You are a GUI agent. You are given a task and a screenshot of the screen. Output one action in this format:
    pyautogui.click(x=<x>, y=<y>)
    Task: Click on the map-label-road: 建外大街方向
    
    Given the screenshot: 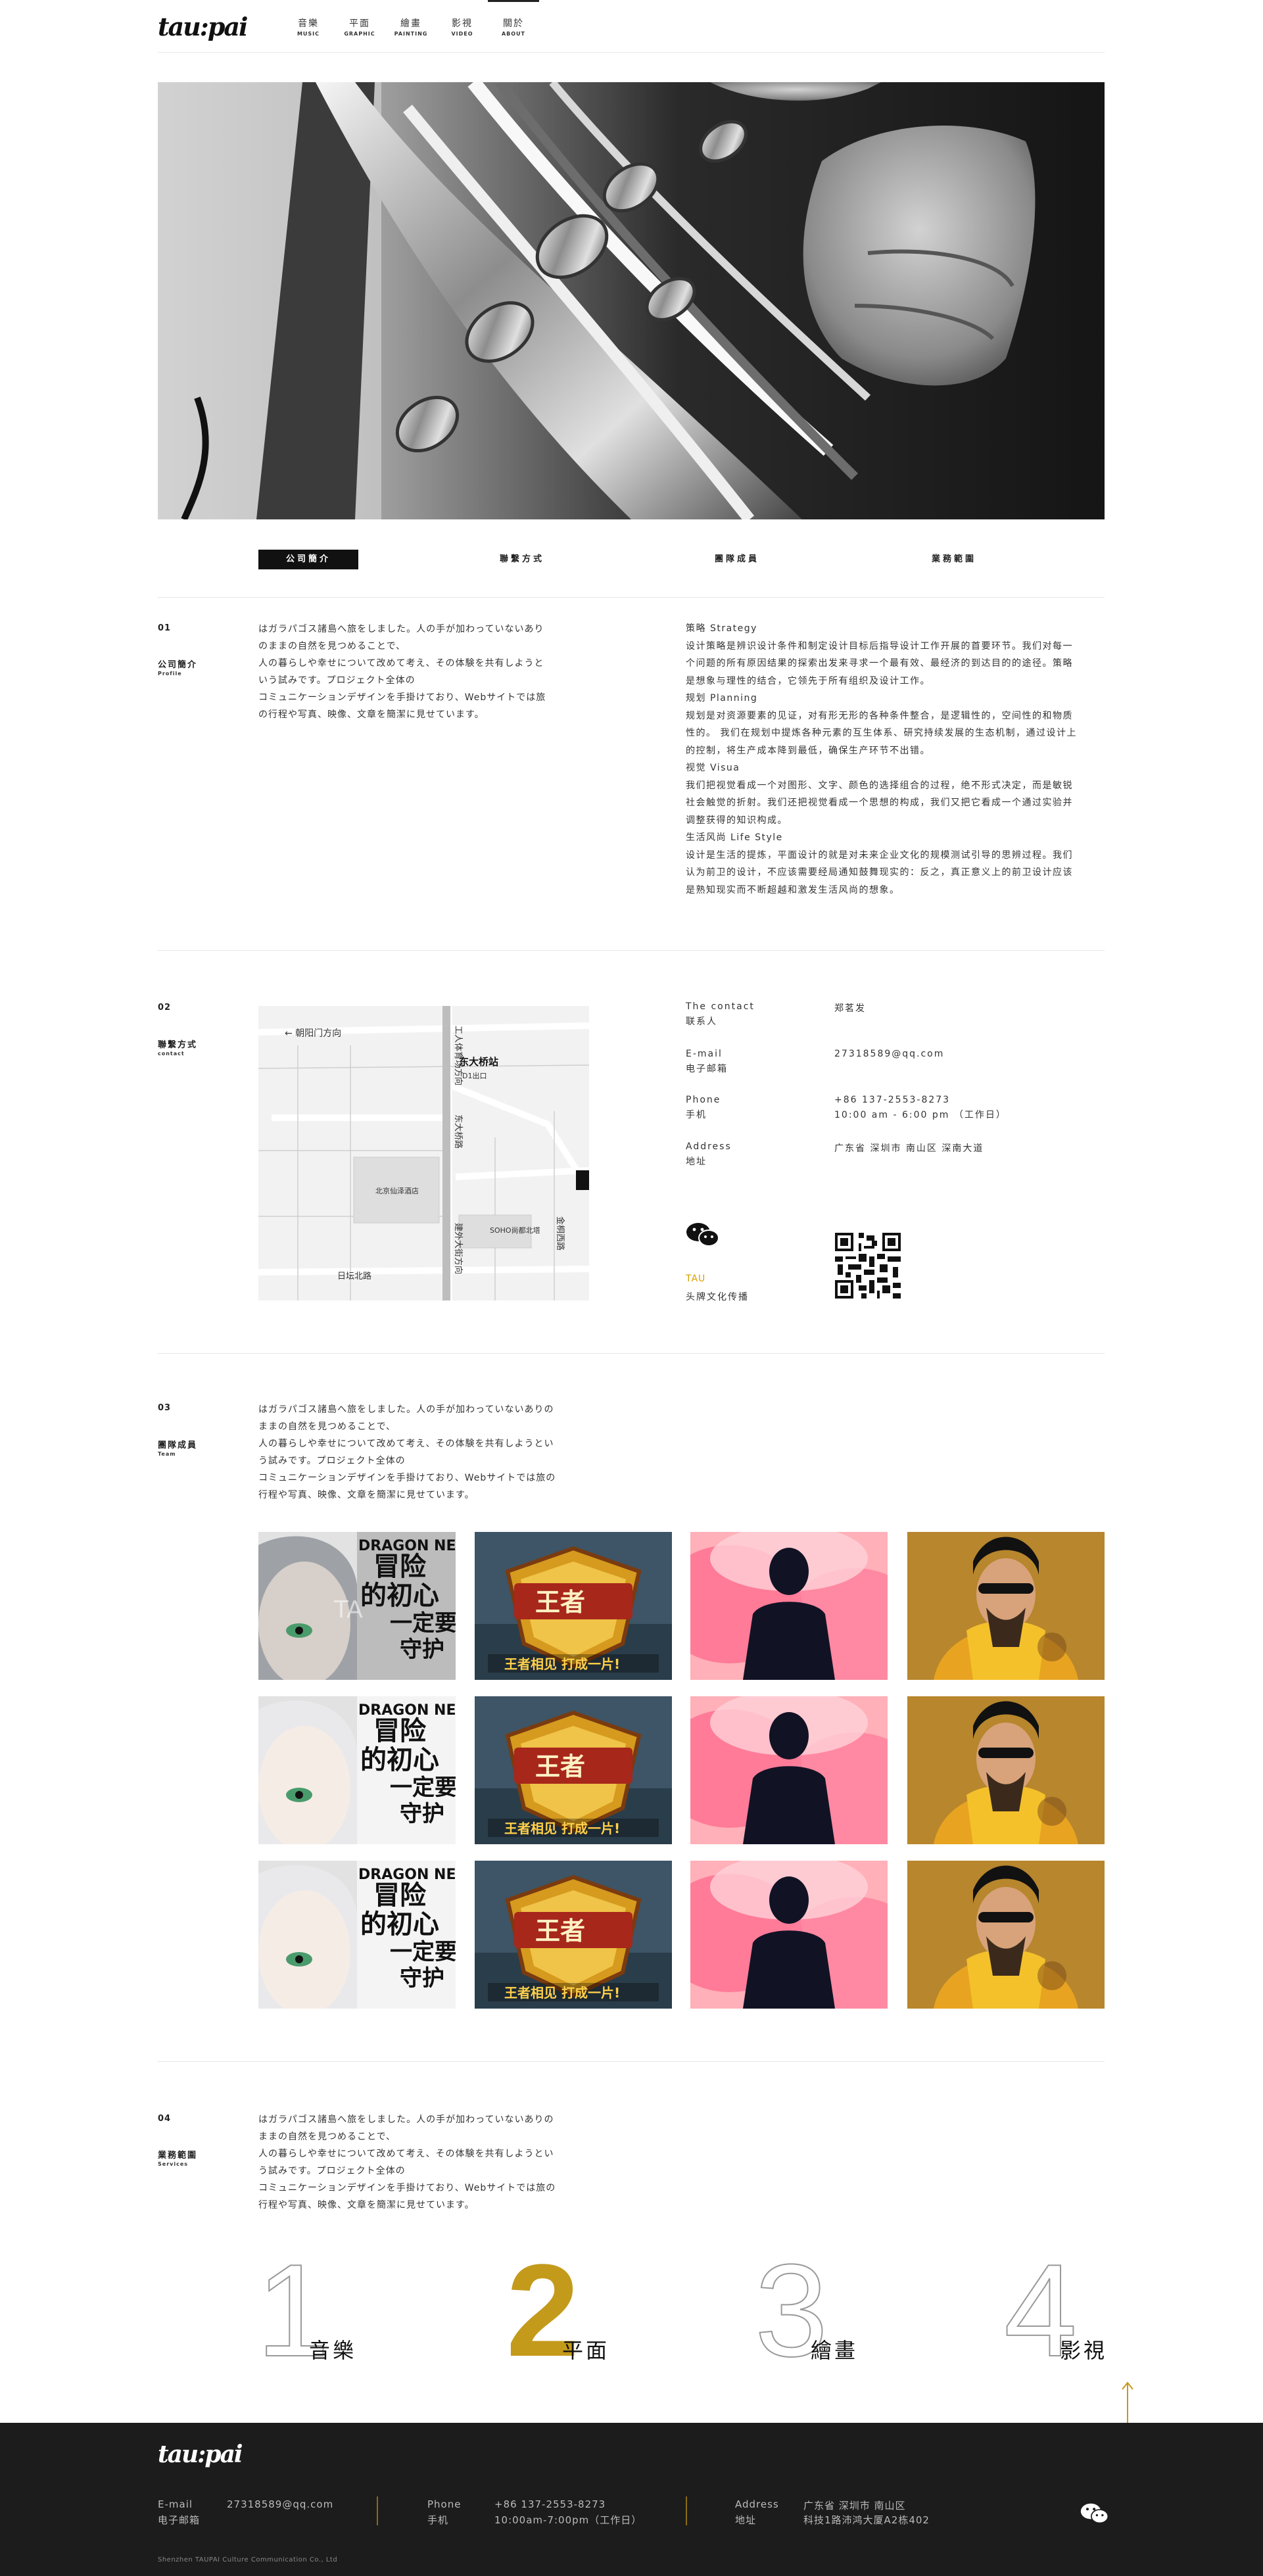 What is the action you would take?
    pyautogui.click(x=458, y=1249)
    